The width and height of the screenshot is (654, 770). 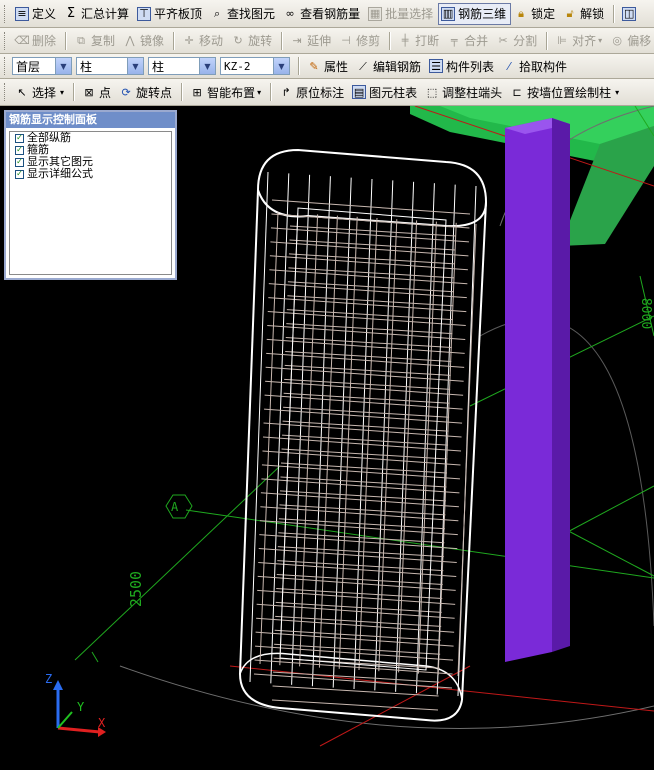 What do you see at coordinates (217, 13) in the screenshot?
I see `binoculars-icon: ⌕` at bounding box center [217, 13].